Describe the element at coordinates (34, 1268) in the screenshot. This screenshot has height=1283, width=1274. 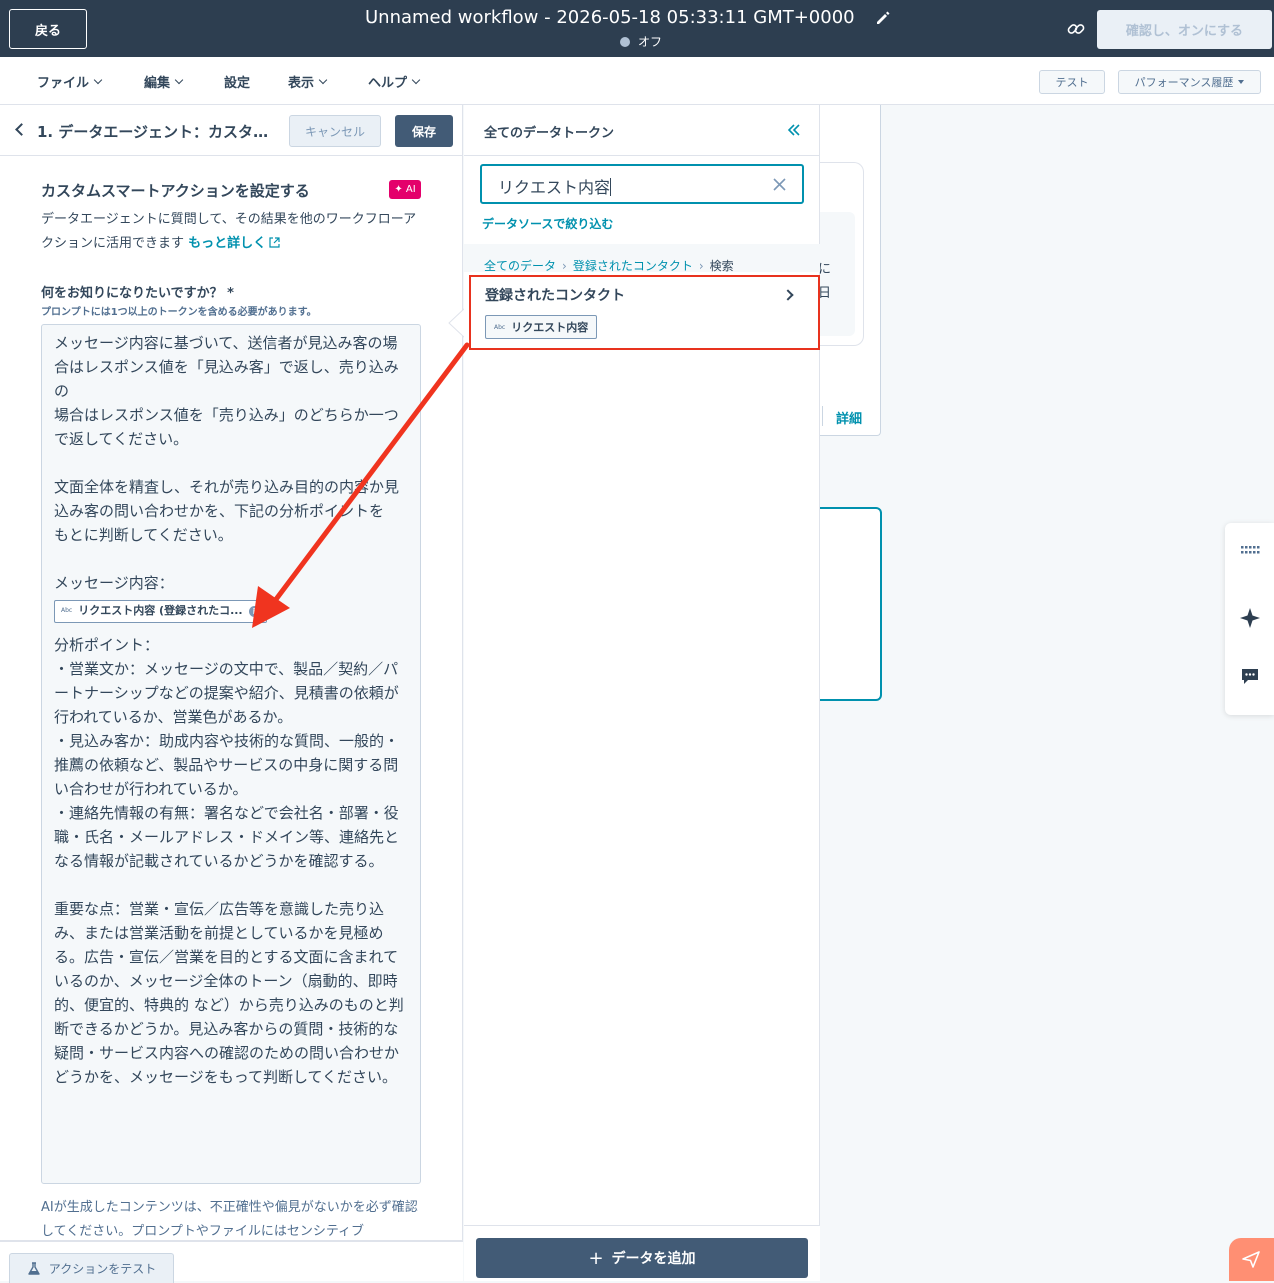
I see `flask-icon` at that location.